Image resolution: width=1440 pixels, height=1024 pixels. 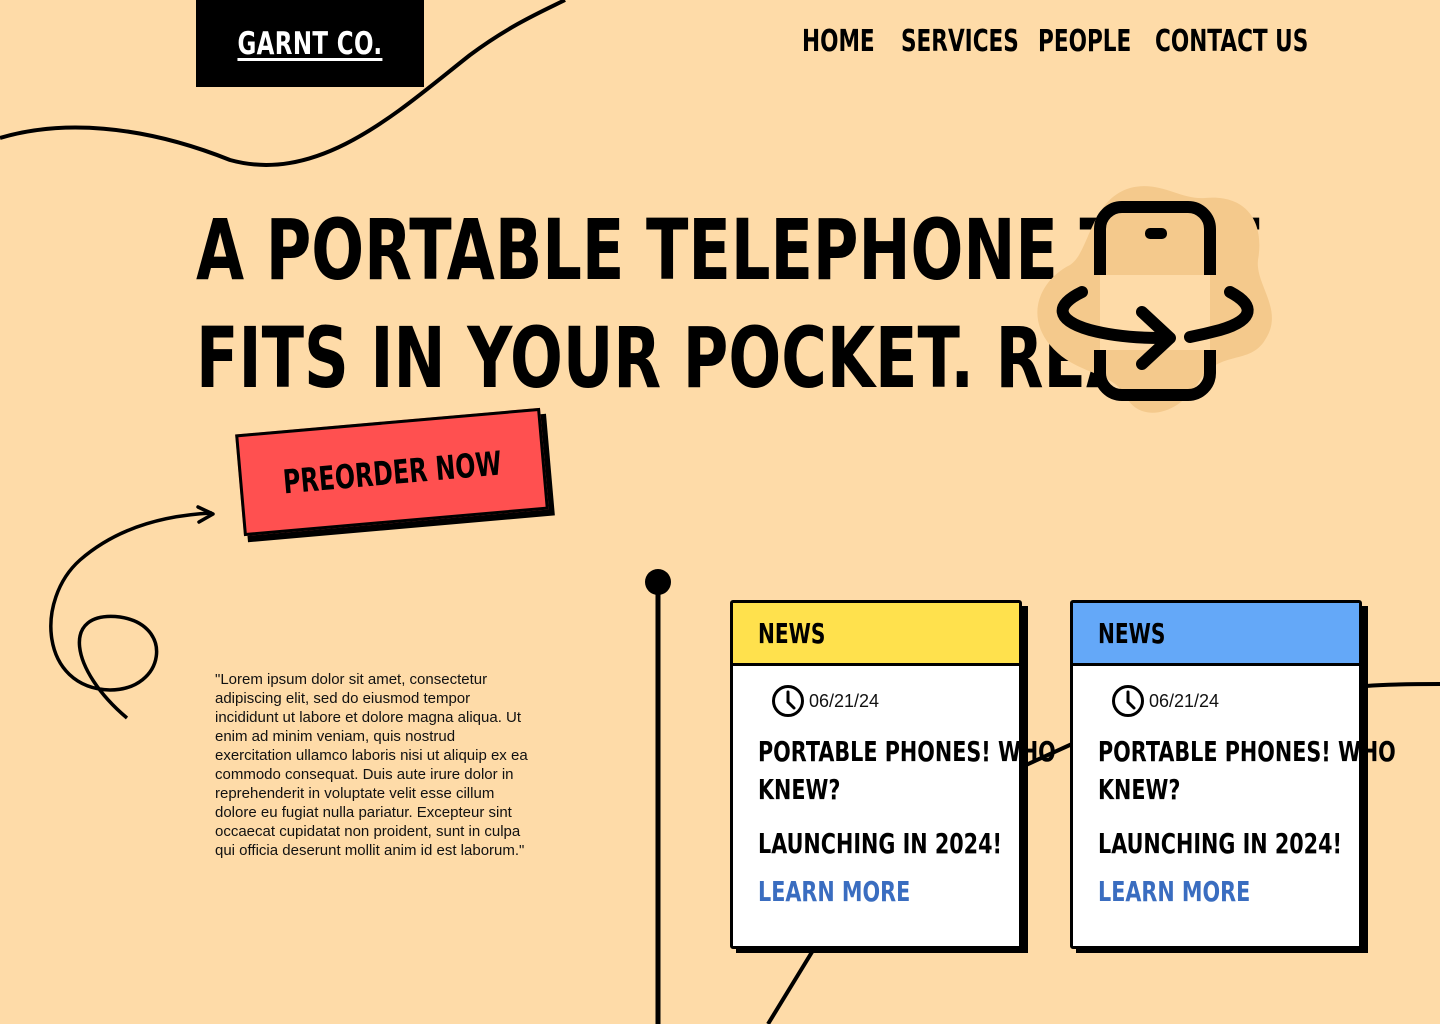 I want to click on preorder-label: PREORDER NOW, so click(x=392, y=472).